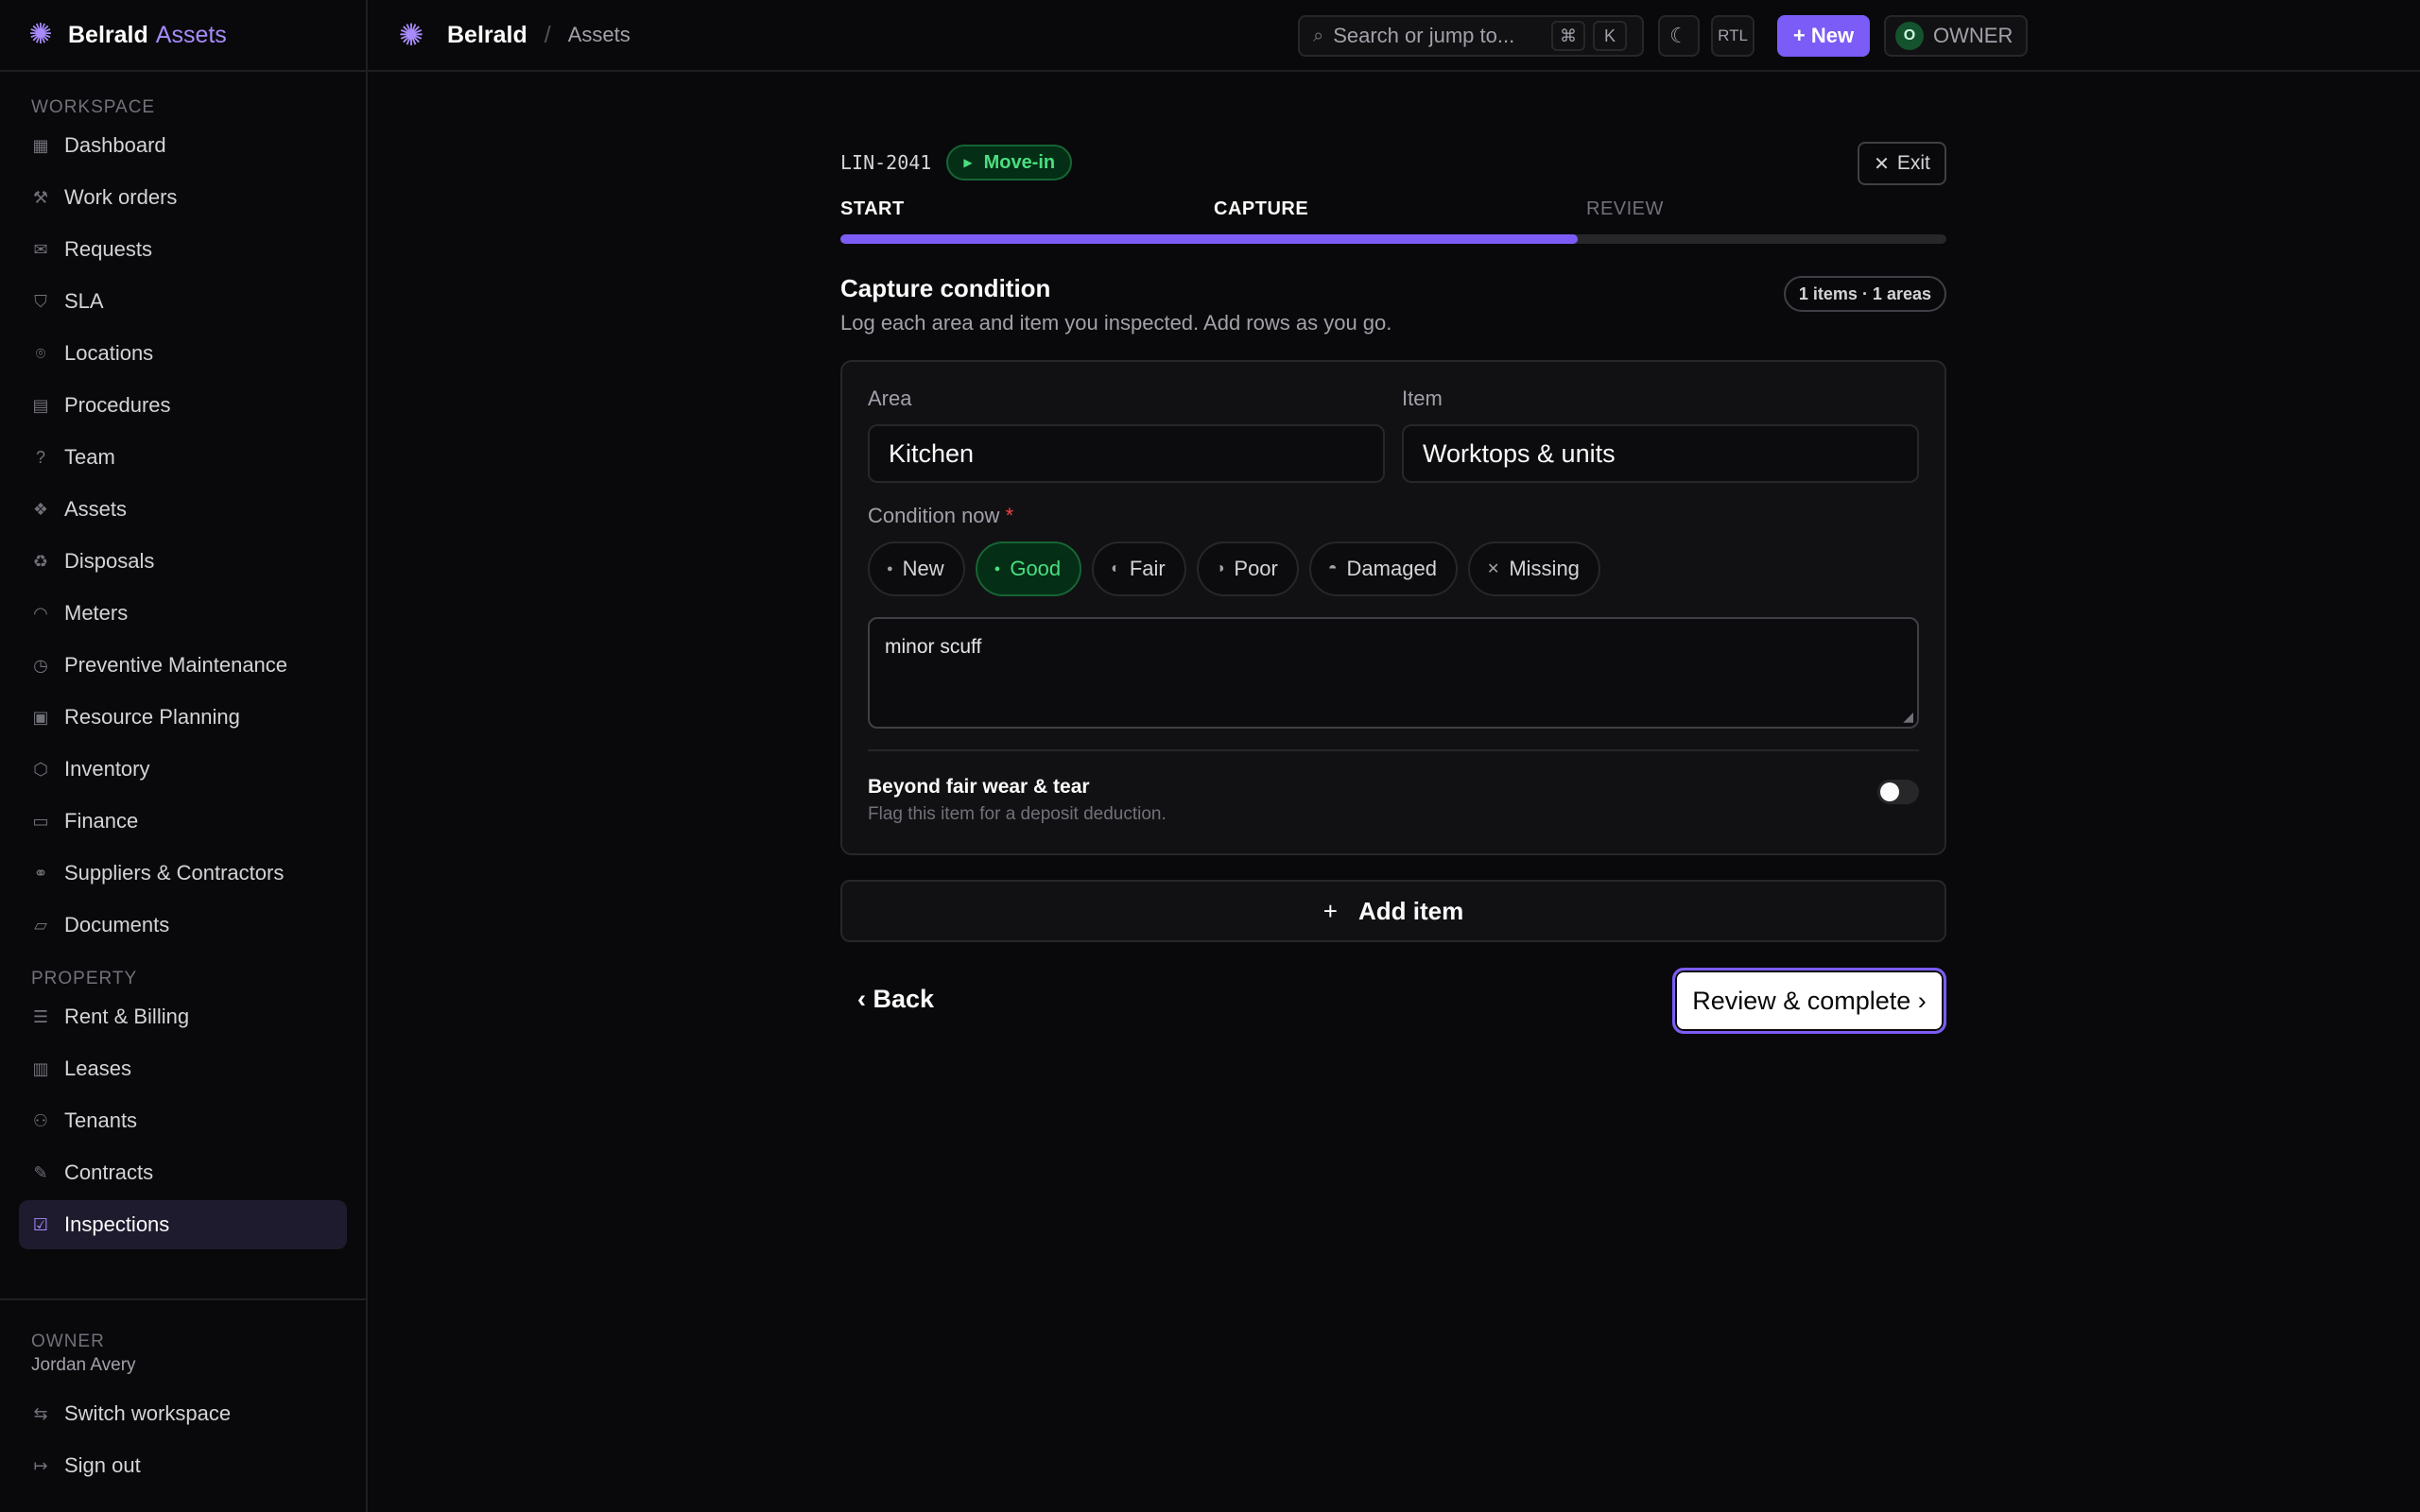  What do you see at coordinates (183, 405) in the screenshot?
I see `sidebar-item-procedures: ▤ Procedures` at bounding box center [183, 405].